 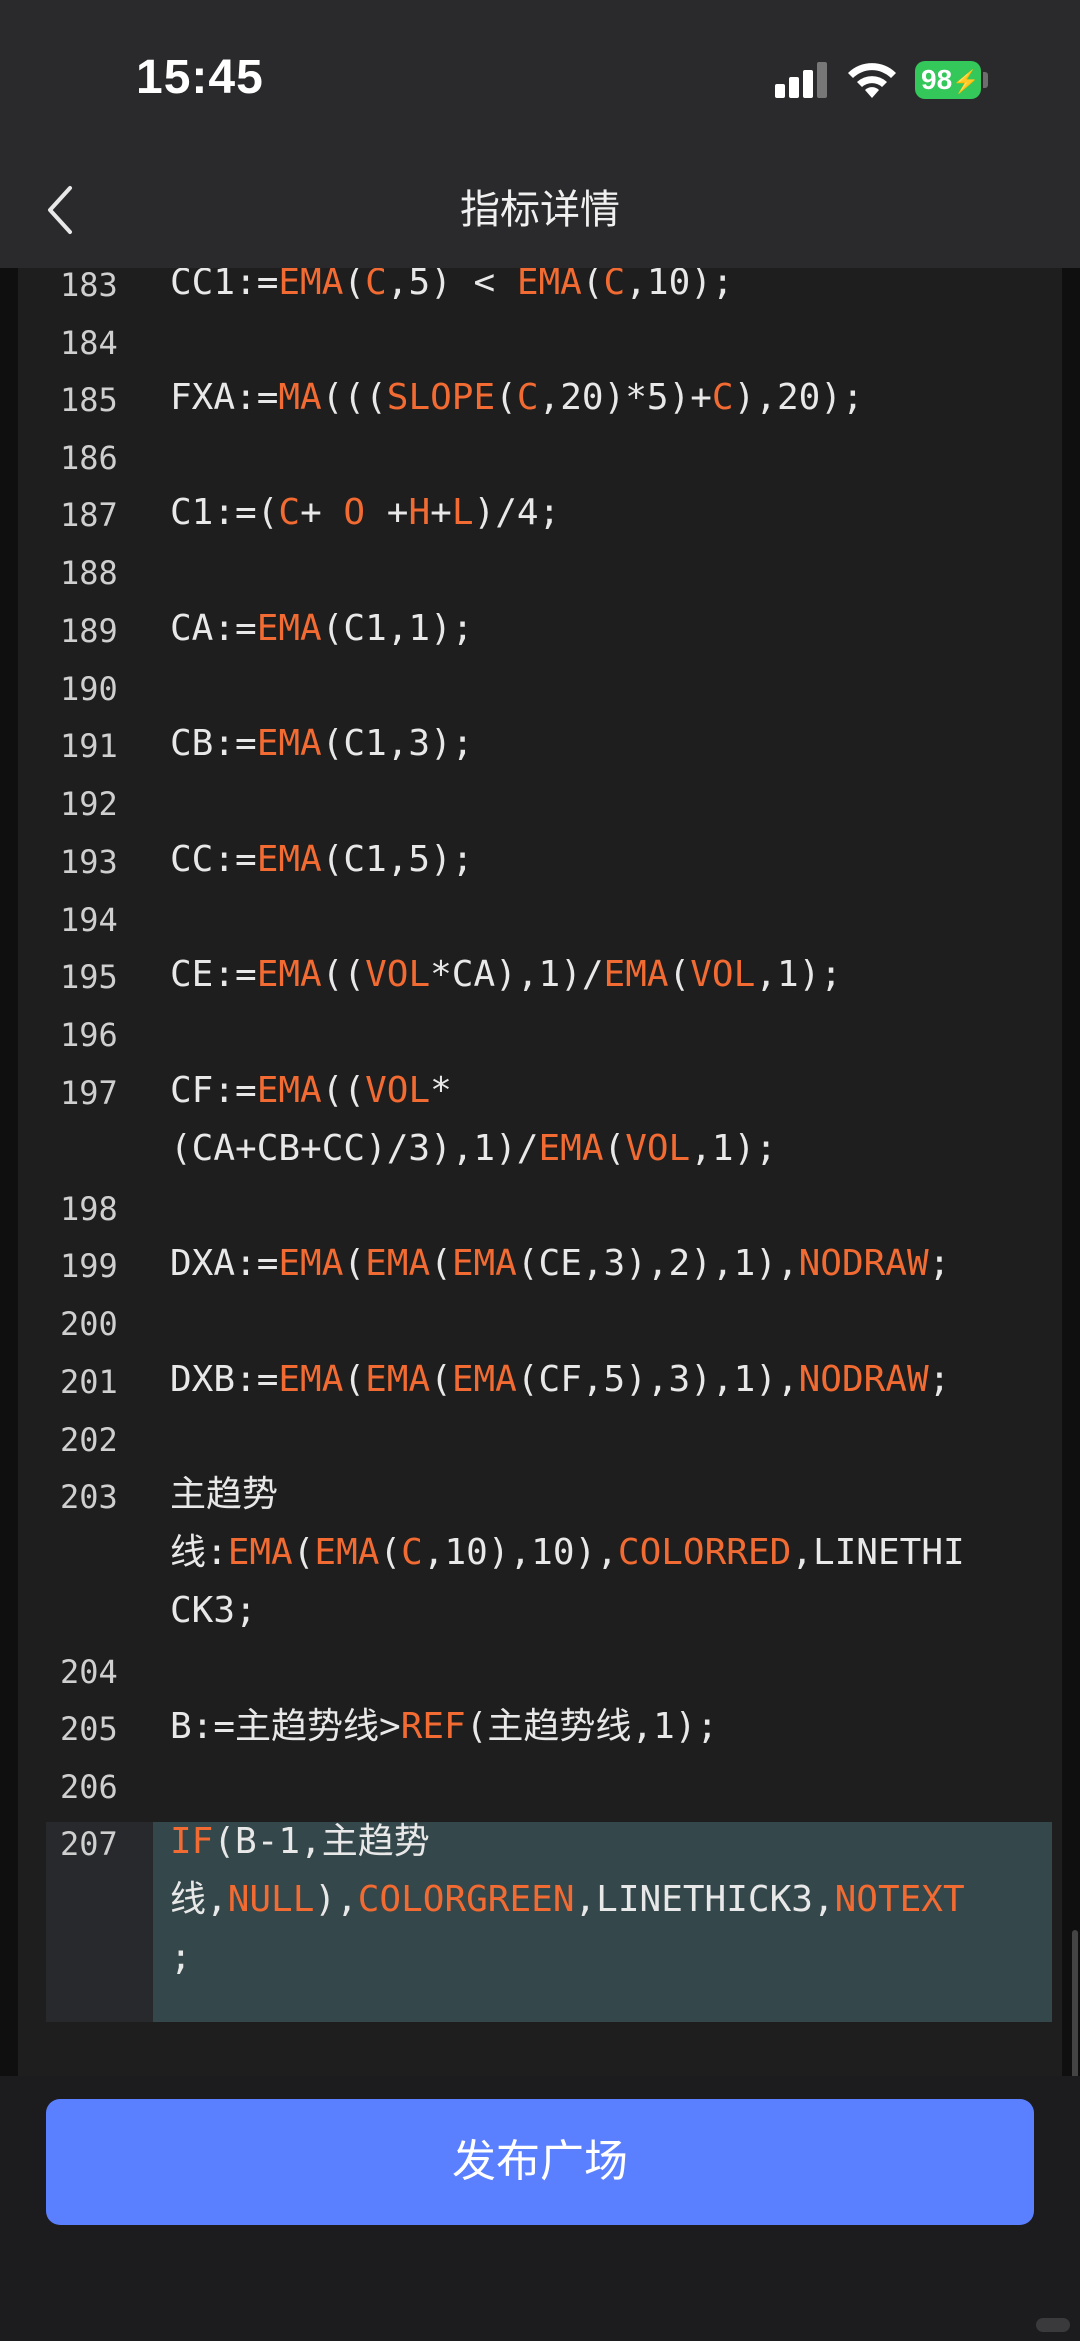 I want to click on editor-right-edge, so click(x=1071, y=1172).